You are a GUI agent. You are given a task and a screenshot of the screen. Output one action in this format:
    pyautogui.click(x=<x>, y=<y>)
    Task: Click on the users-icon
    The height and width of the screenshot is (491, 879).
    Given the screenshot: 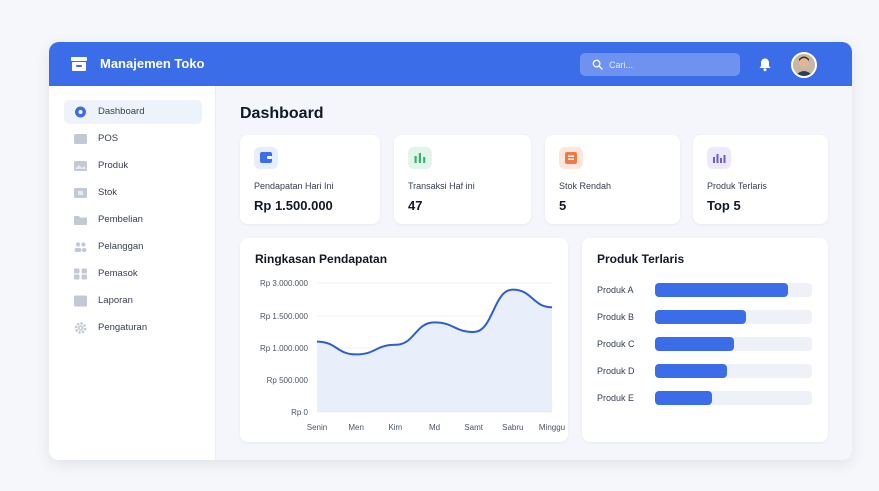 What is the action you would take?
    pyautogui.click(x=80, y=247)
    